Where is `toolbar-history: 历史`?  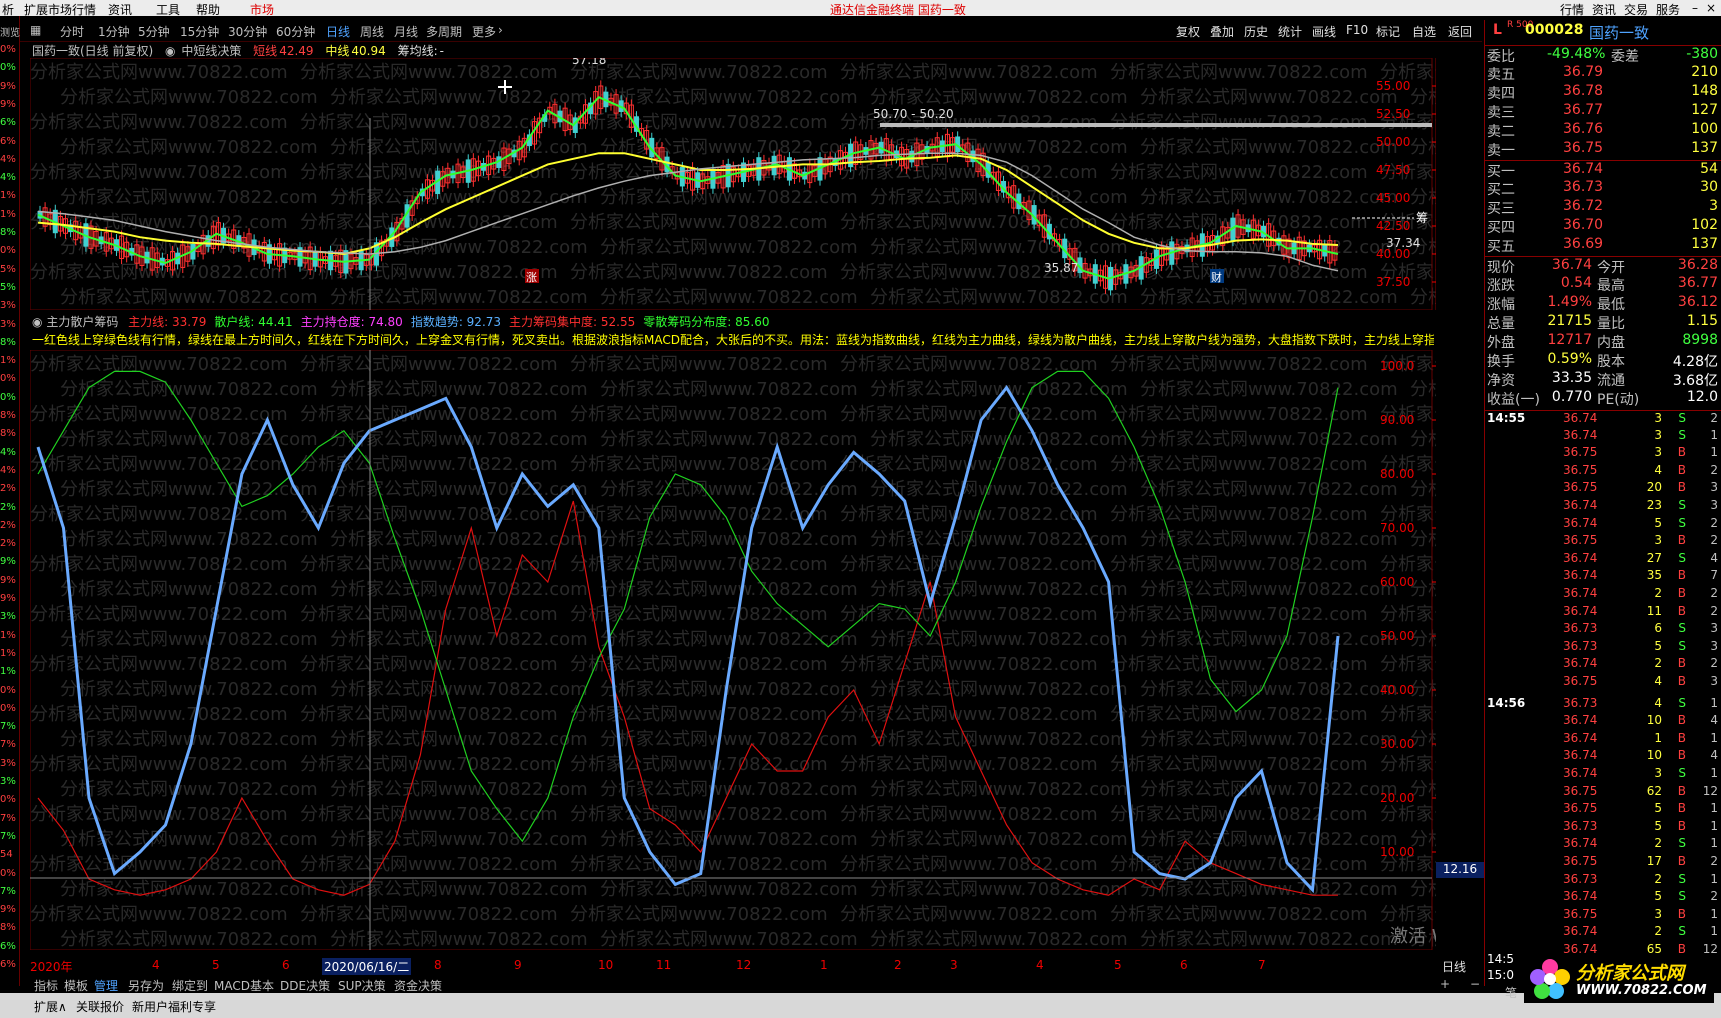 toolbar-history: 历史 is located at coordinates (1256, 31).